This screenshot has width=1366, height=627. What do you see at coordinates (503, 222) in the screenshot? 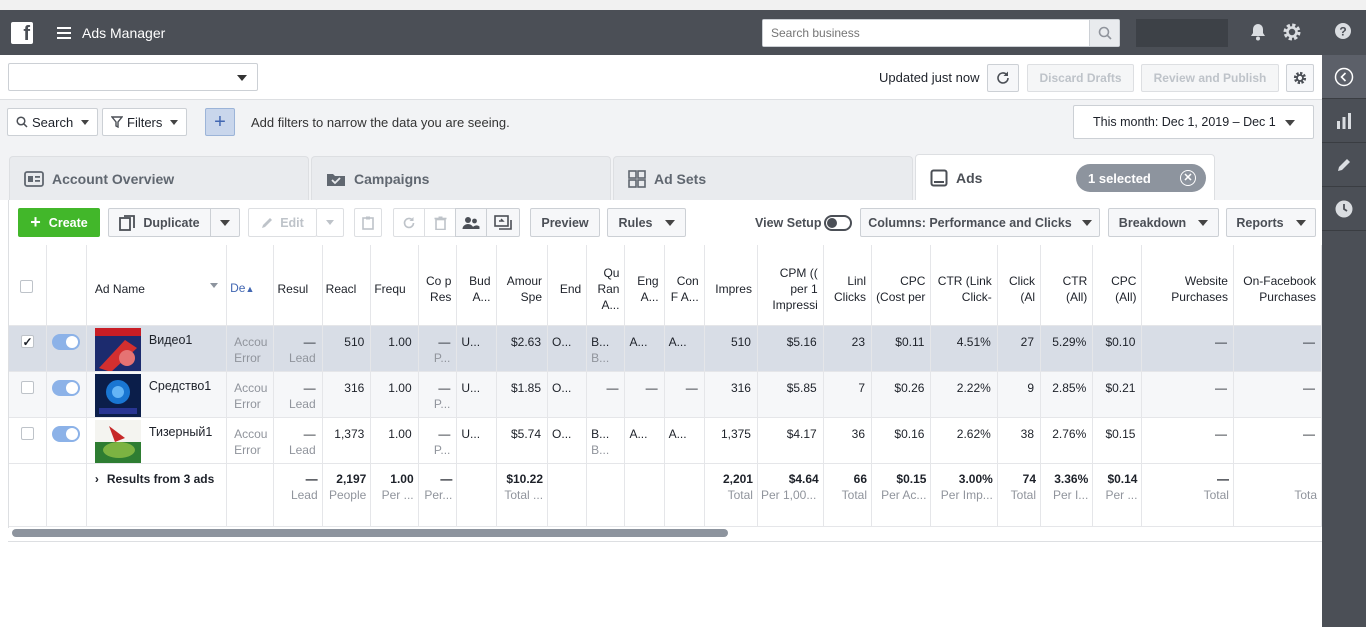
I see `ab-test-button` at bounding box center [503, 222].